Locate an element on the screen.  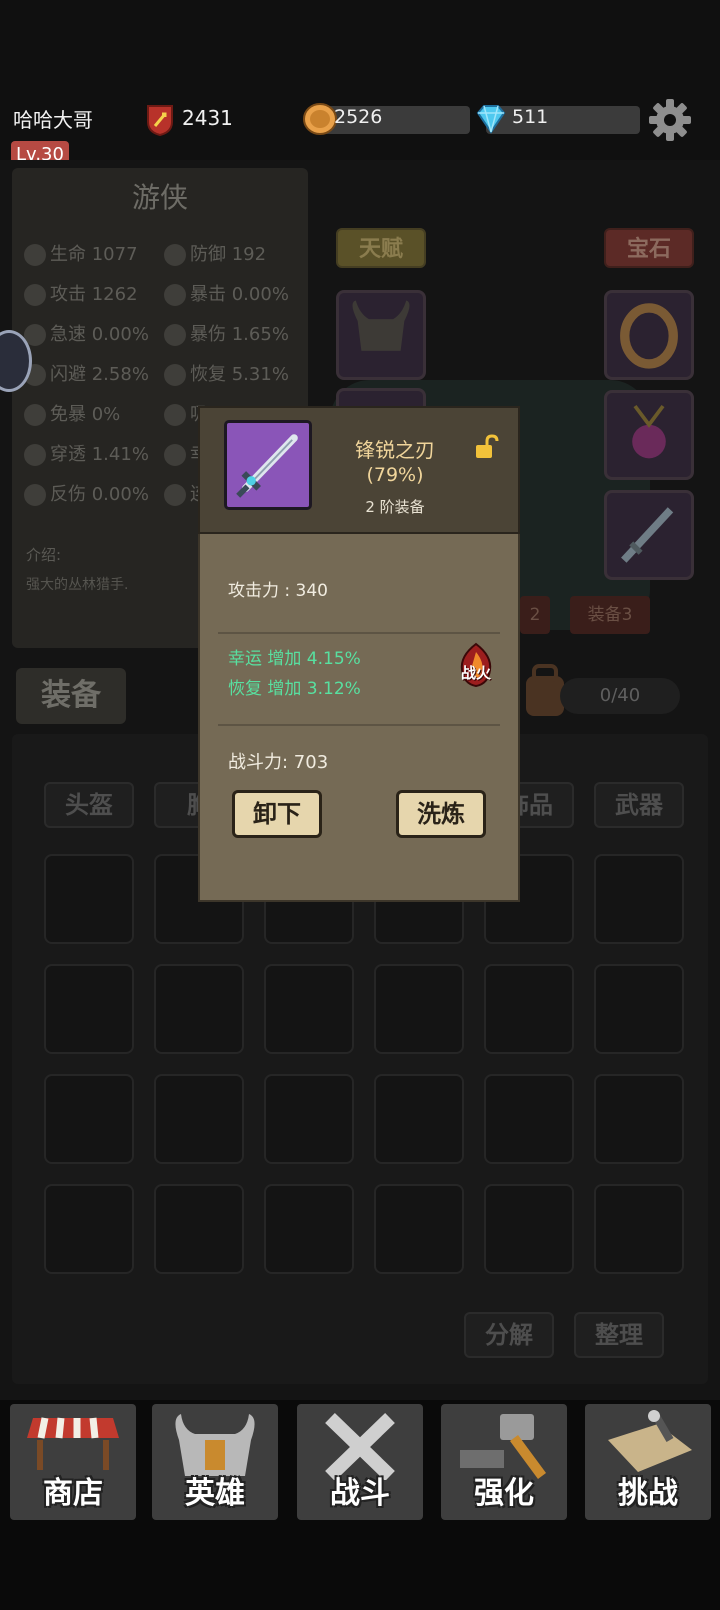
amulet-slot is located at coordinates (649, 435).